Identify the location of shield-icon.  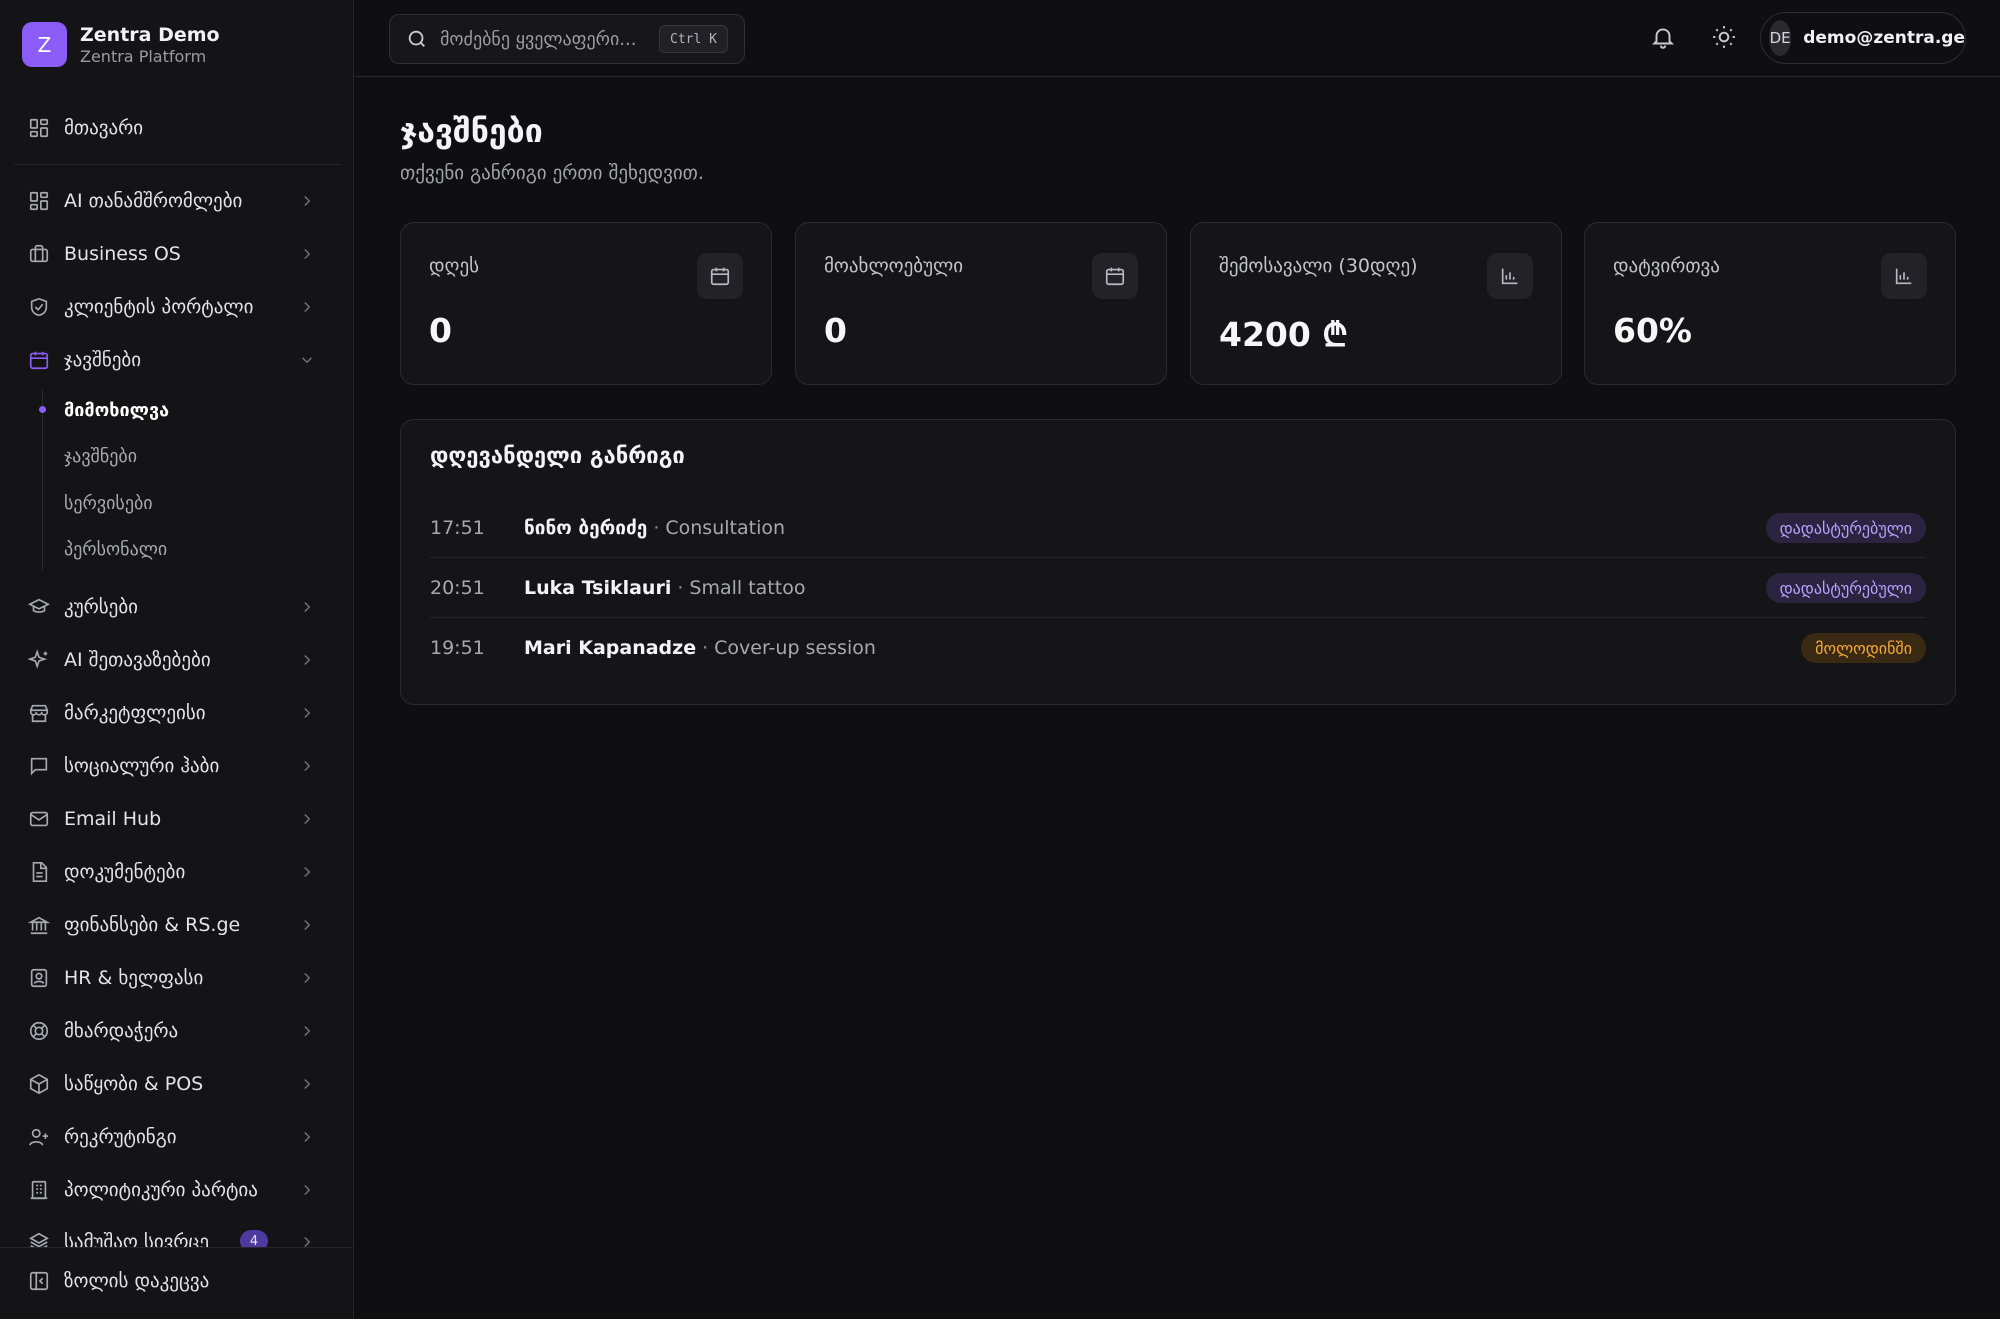
(39, 307).